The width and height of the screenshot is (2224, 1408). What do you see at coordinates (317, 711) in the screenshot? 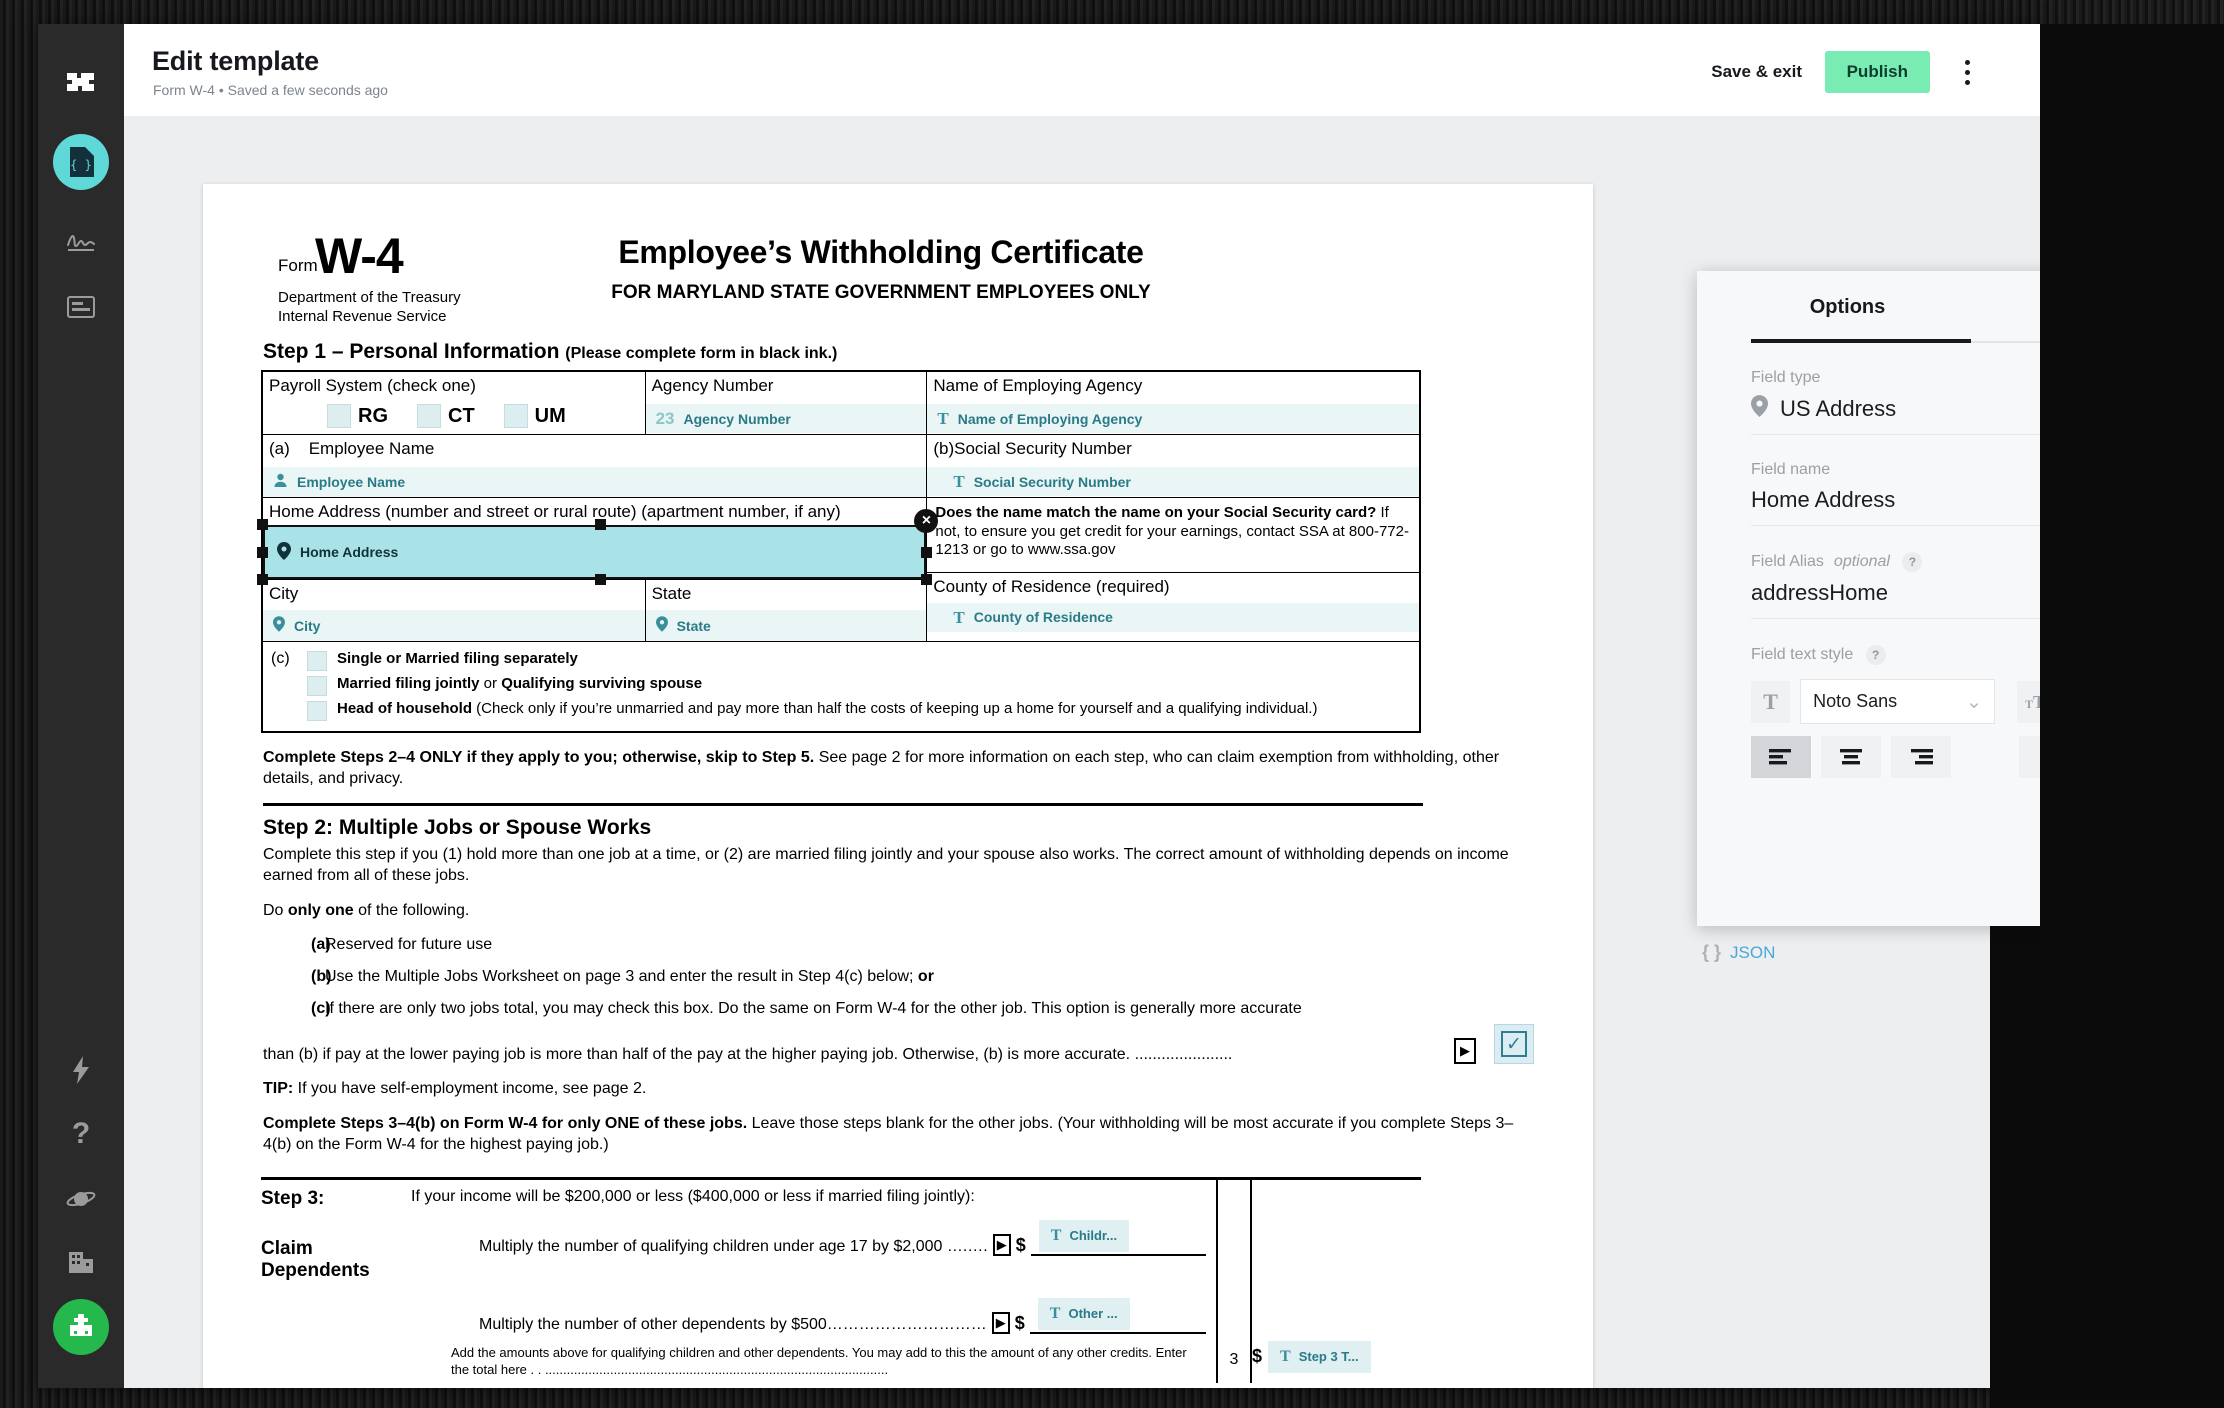
I see `checkbox-head-of-household` at bounding box center [317, 711].